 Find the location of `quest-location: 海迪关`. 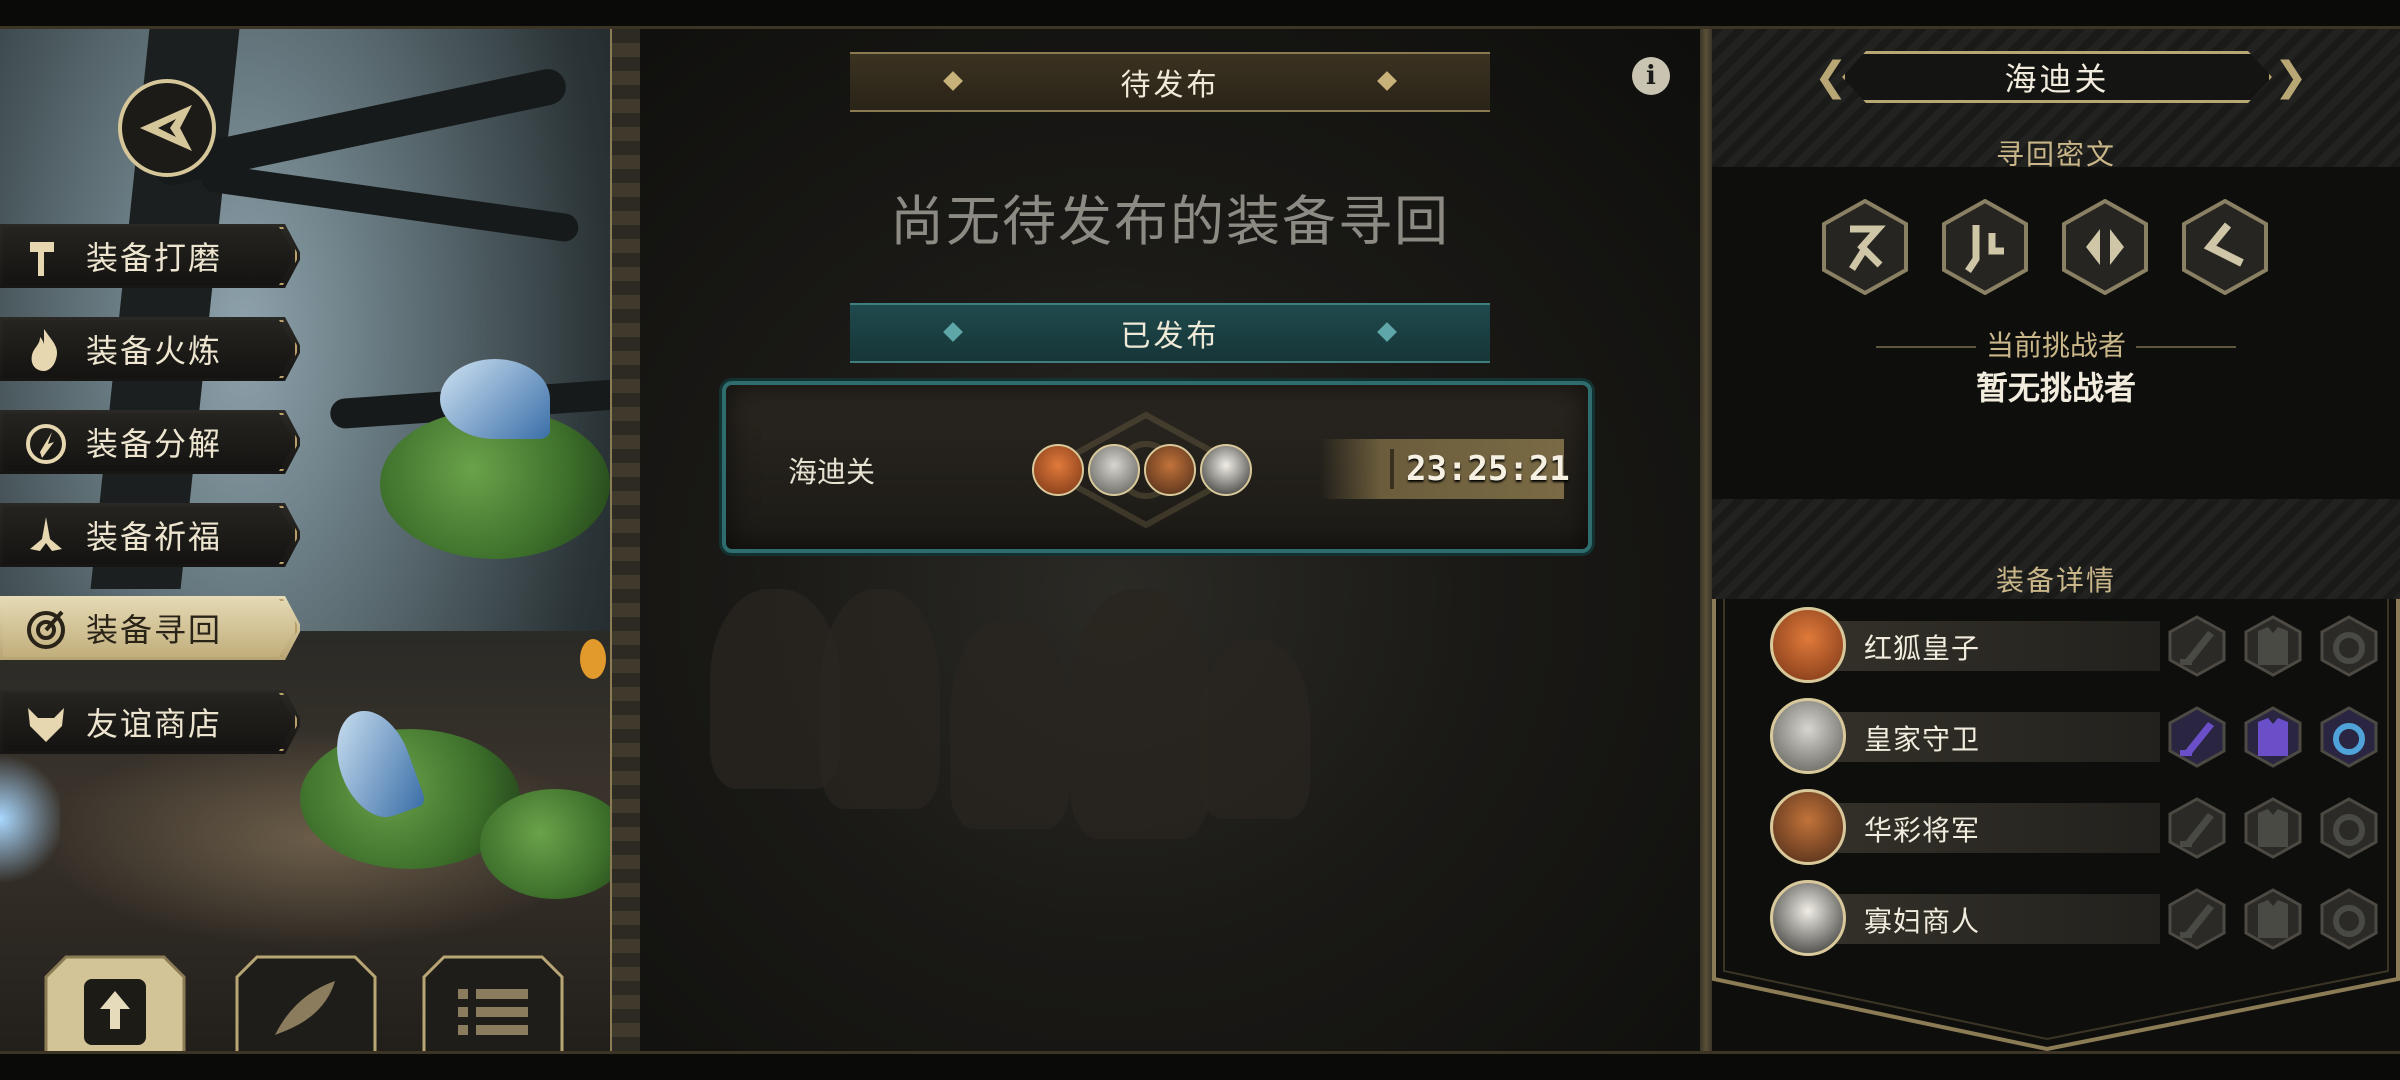

quest-location: 海迪关 is located at coordinates (832, 472).